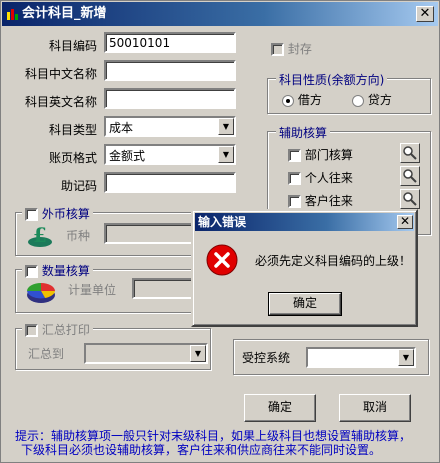 Image resolution: width=440 pixels, height=463 pixels. Describe the element at coordinates (332, 79) in the screenshot. I see `nature-title: 科目性质(余额方向)` at that location.